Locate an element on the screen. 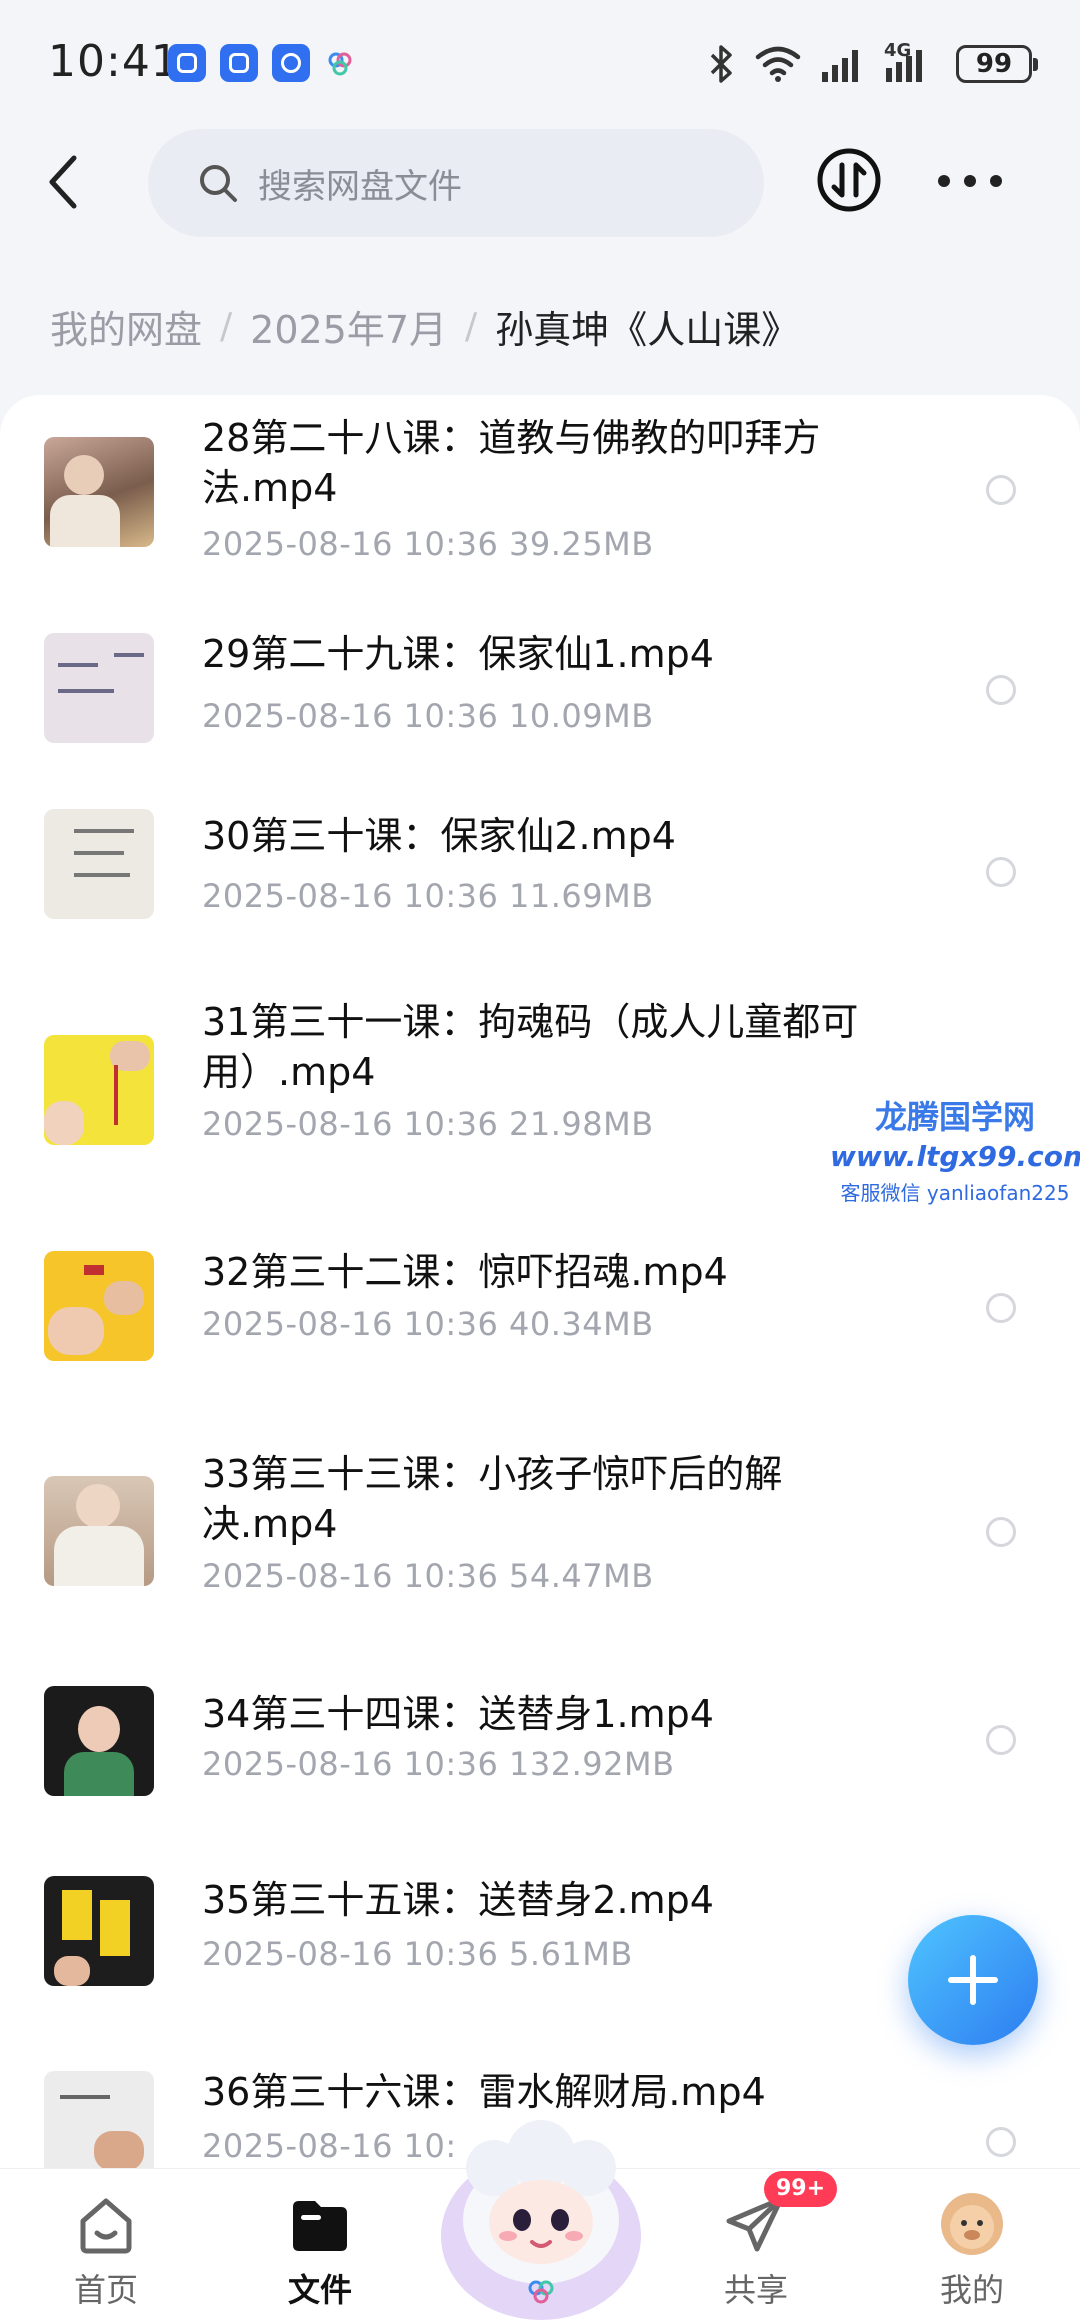 This screenshot has height=2324, width=1080. watermark-contact: 客服微信 yanliaofan225 is located at coordinates (955, 1193).